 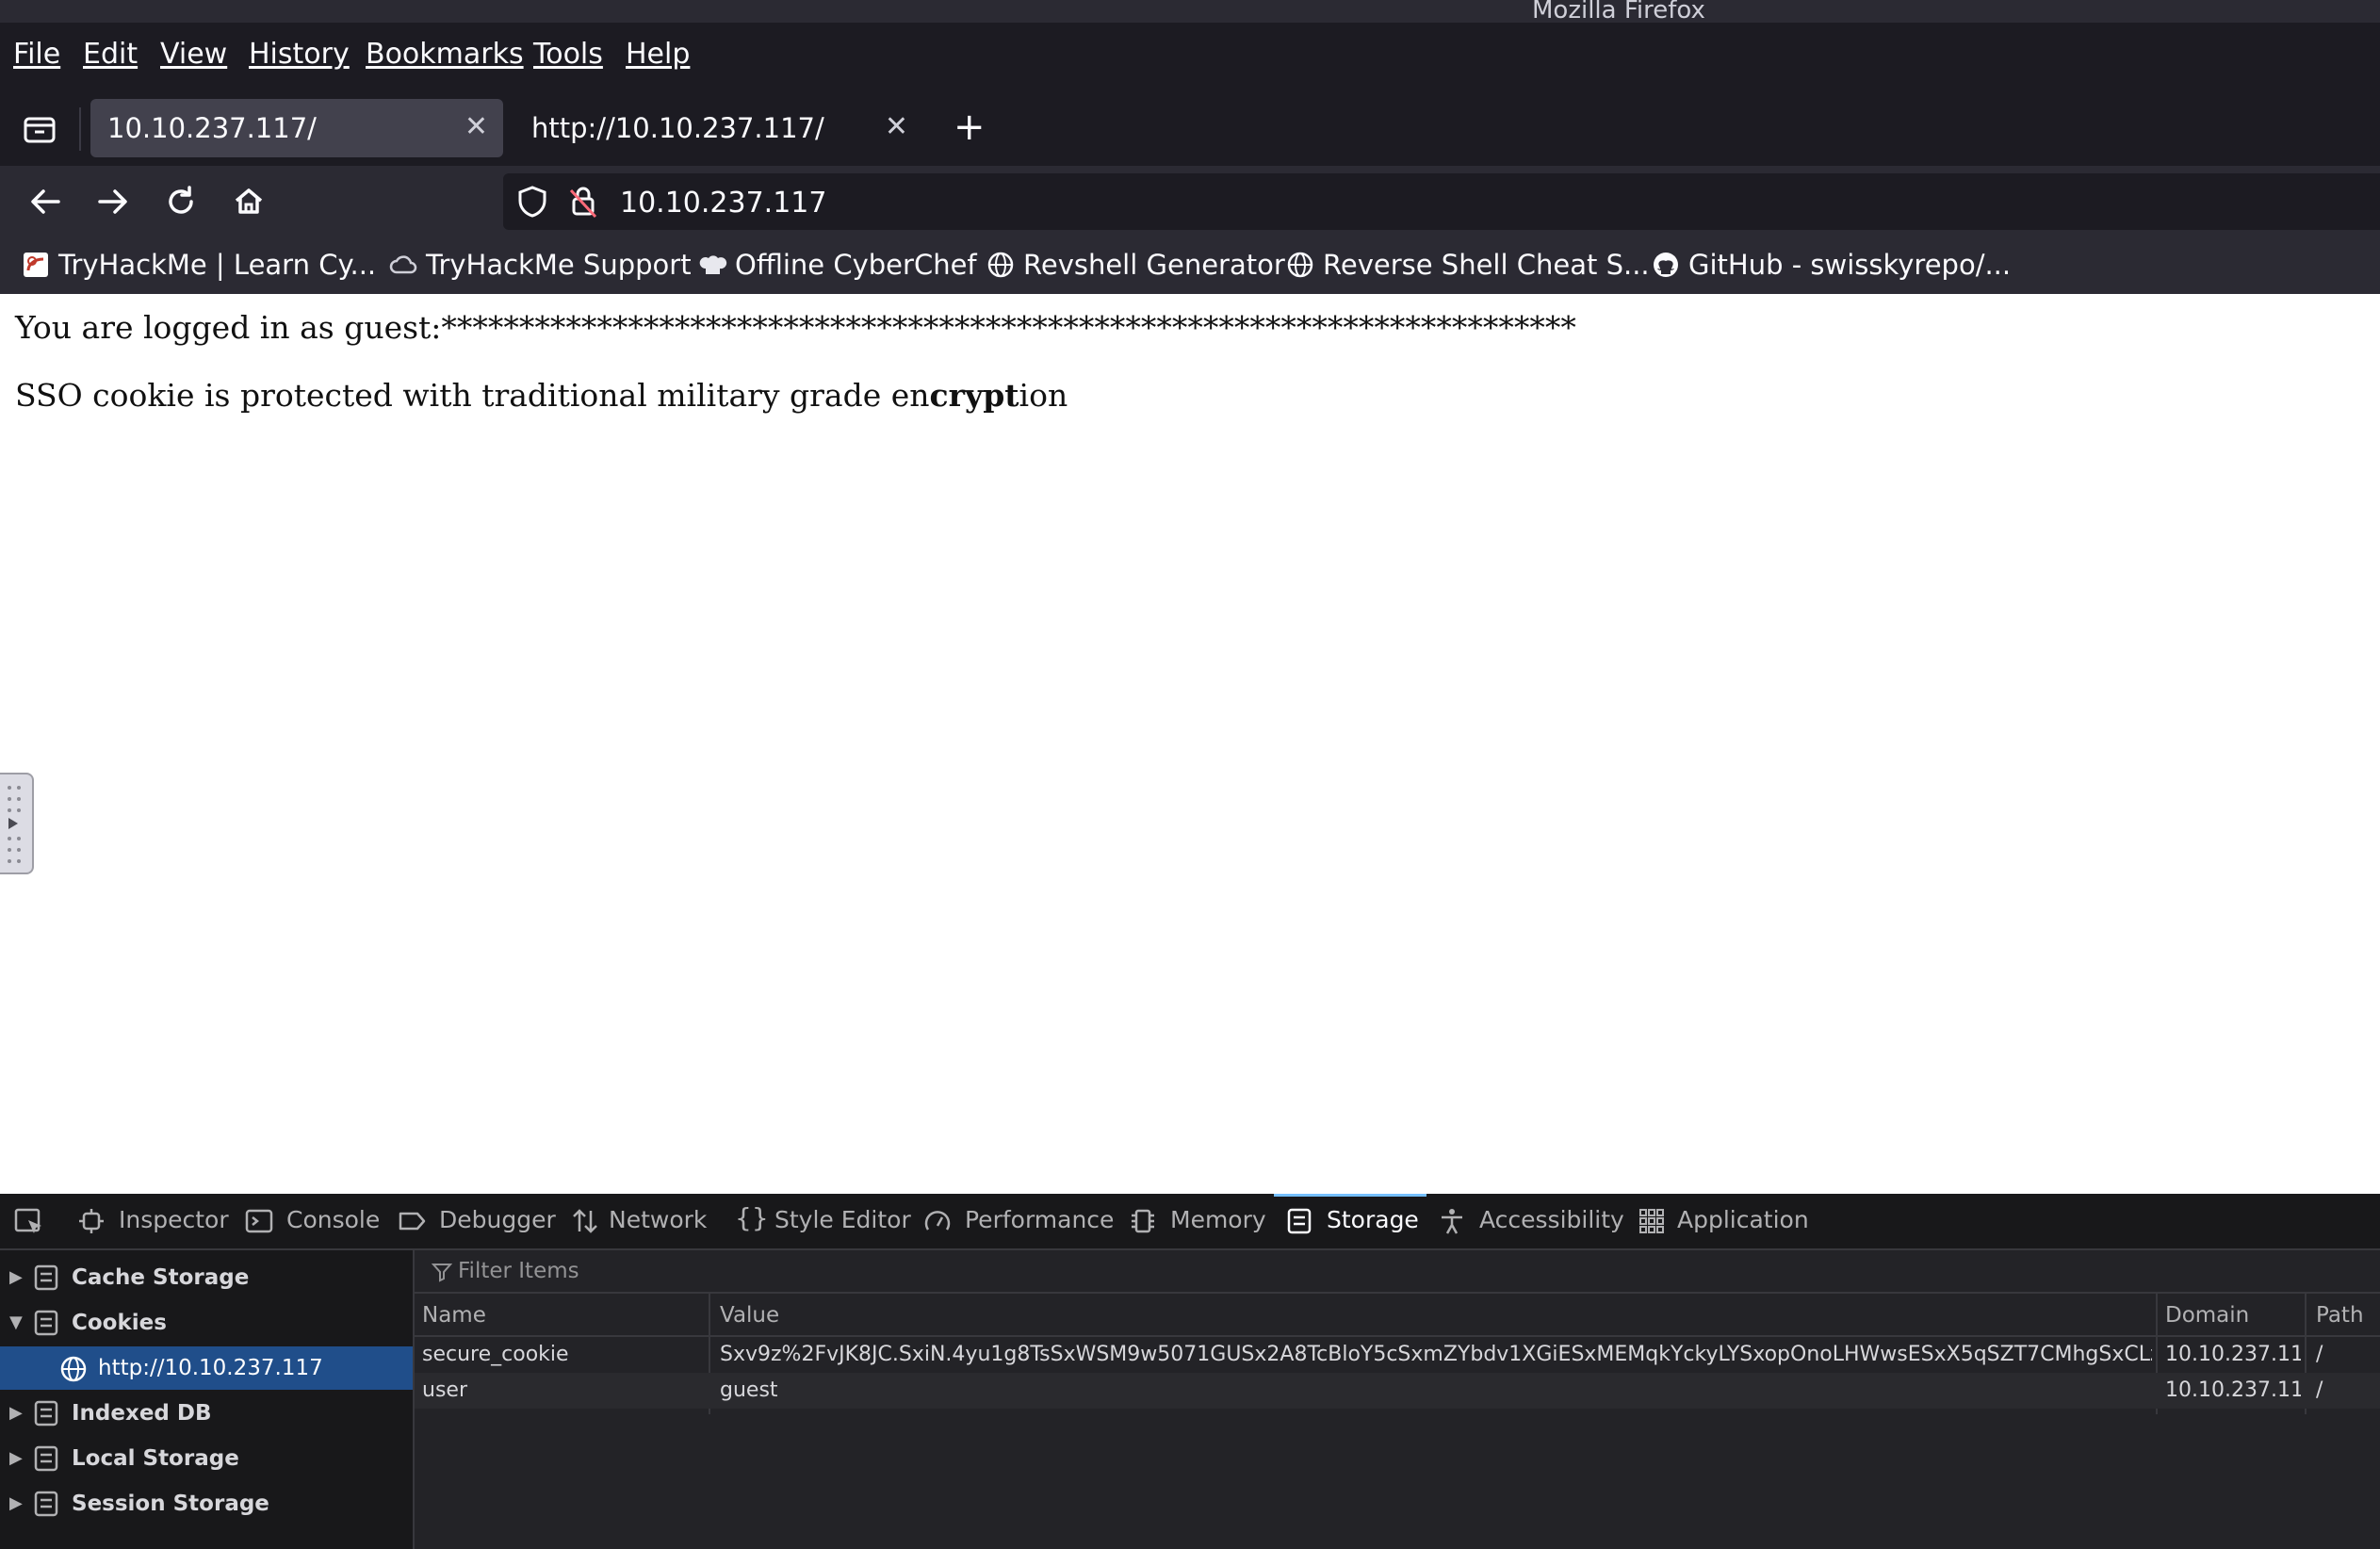 I want to click on accessibility-icon, so click(x=1452, y=1221).